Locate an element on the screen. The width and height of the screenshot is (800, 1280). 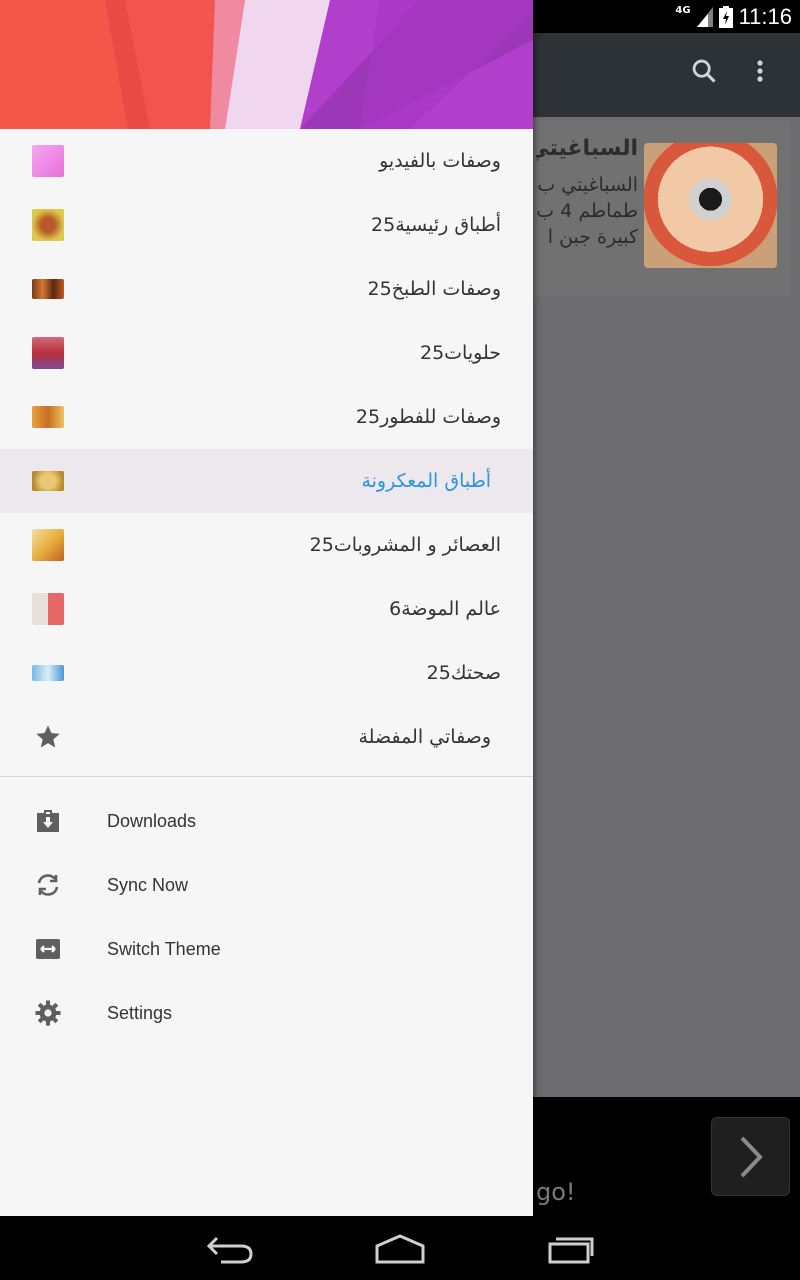
favorites-item: وصفاتي المفضلة is located at coordinates (266, 737).